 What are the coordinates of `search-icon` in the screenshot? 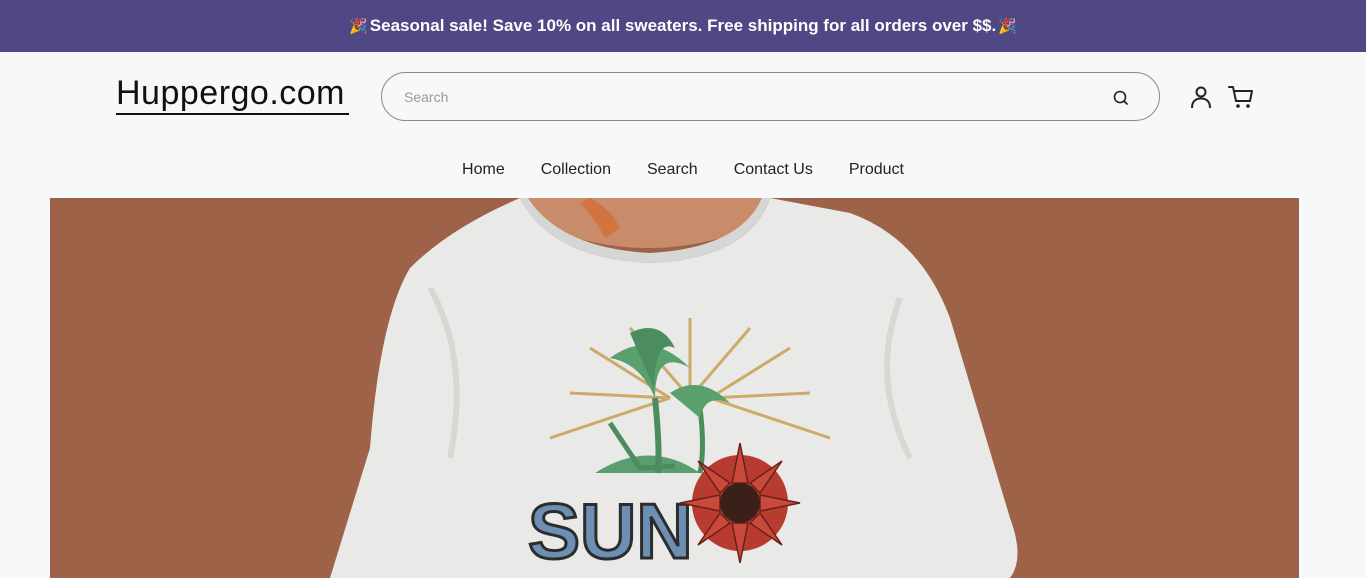 It's located at (1121, 98).